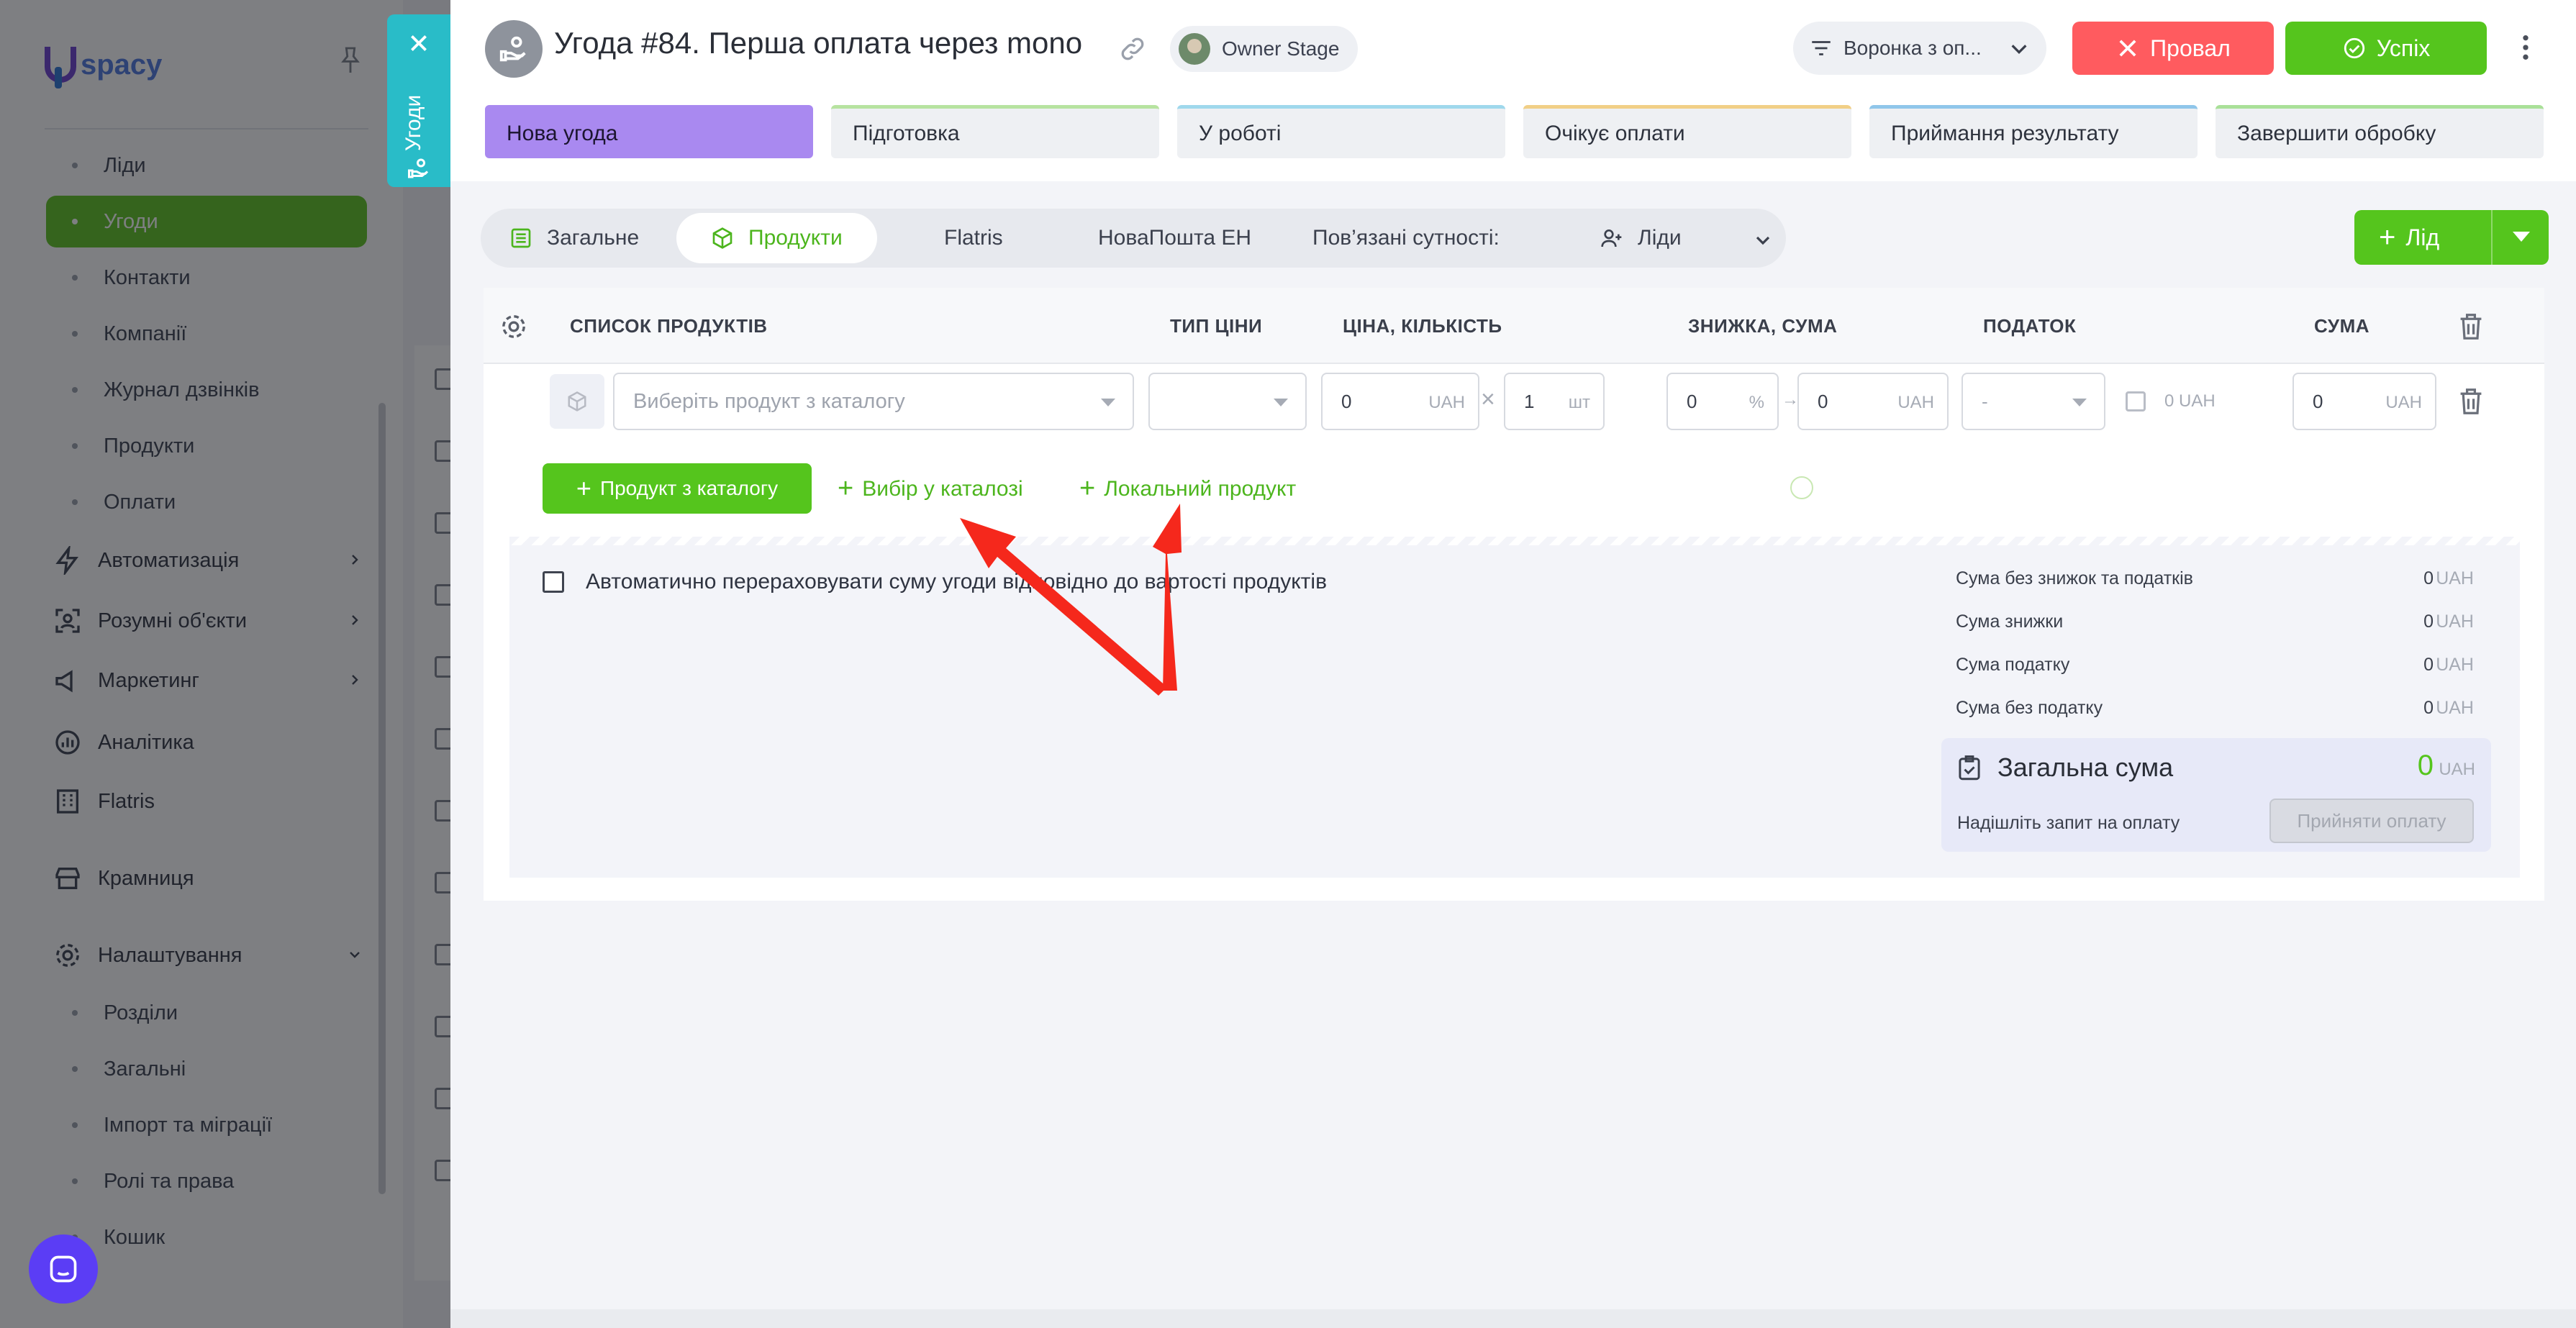 The width and height of the screenshot is (2576, 1328). Describe the element at coordinates (1400, 401) in the screenshot. I see `price-input: 0 UAH` at that location.